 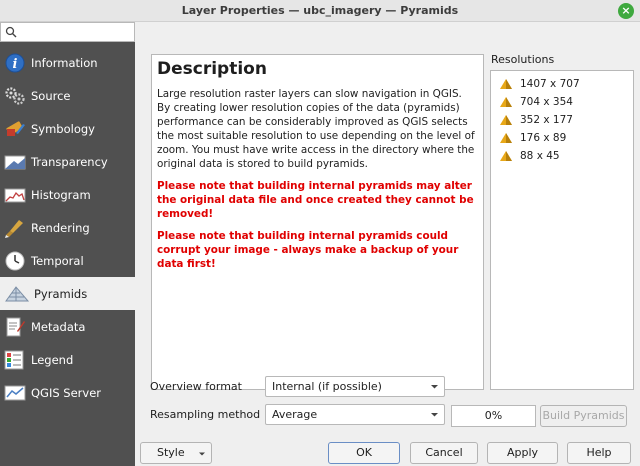 I want to click on ok-button: OK, so click(x=364, y=453).